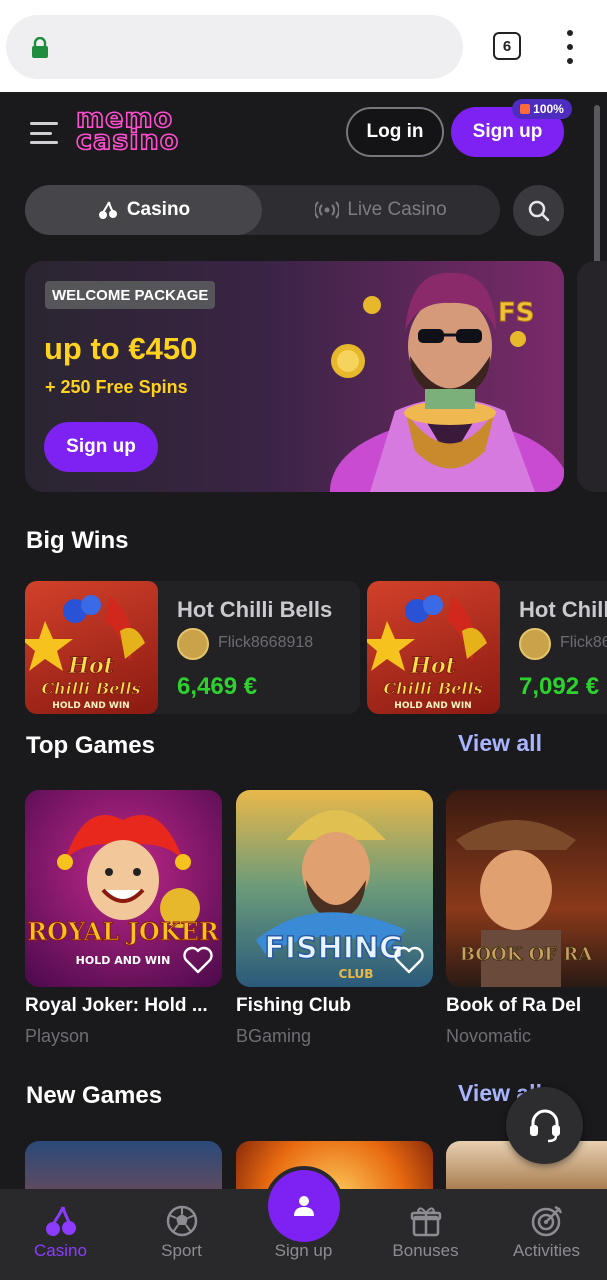 This screenshot has width=607, height=1280. Describe the element at coordinates (158, 209) in the screenshot. I see `tab-casino-label: Casino` at that location.